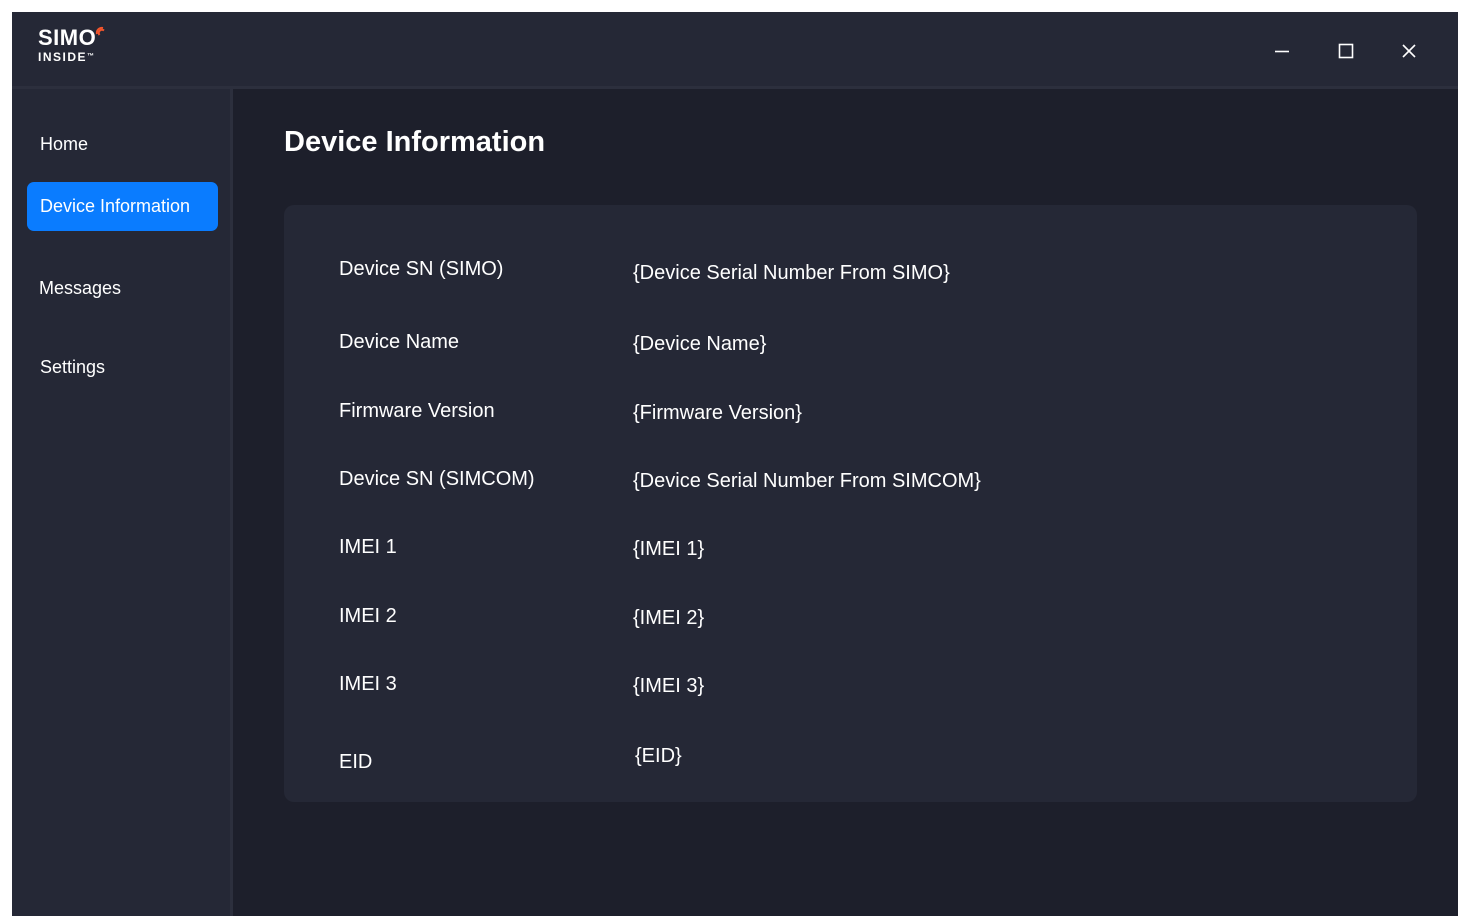 The image size is (1482, 924). What do you see at coordinates (122, 367) in the screenshot?
I see `sidebar-item-settings: Settings` at bounding box center [122, 367].